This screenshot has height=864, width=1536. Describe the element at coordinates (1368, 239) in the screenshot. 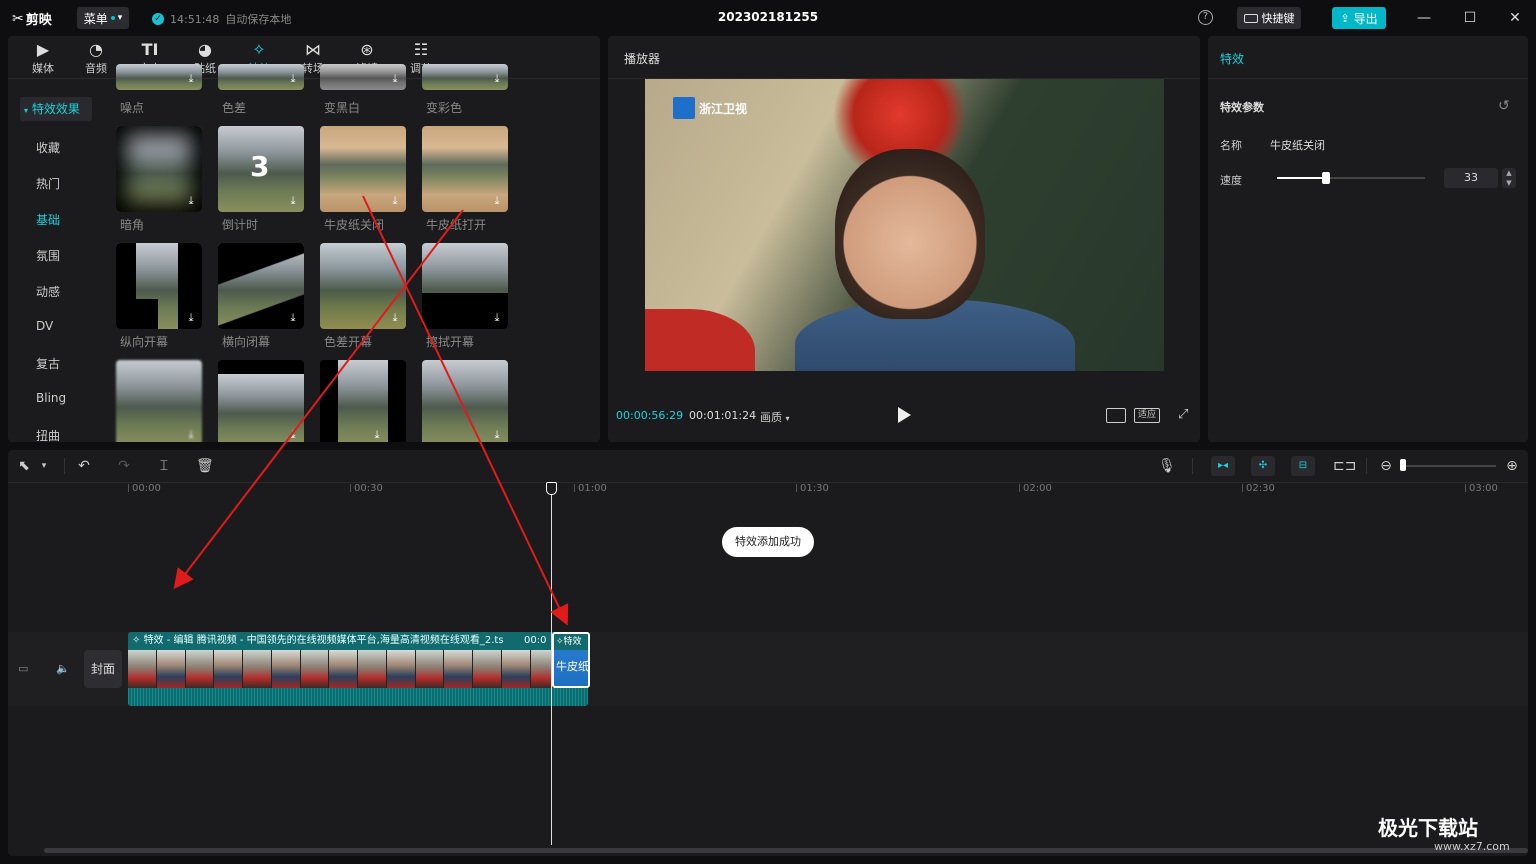

I see `effect-params-panel: 特效 特效参数 ↺ 名称 牛皮纸关闭 速度 33 ▲ ▼` at that location.